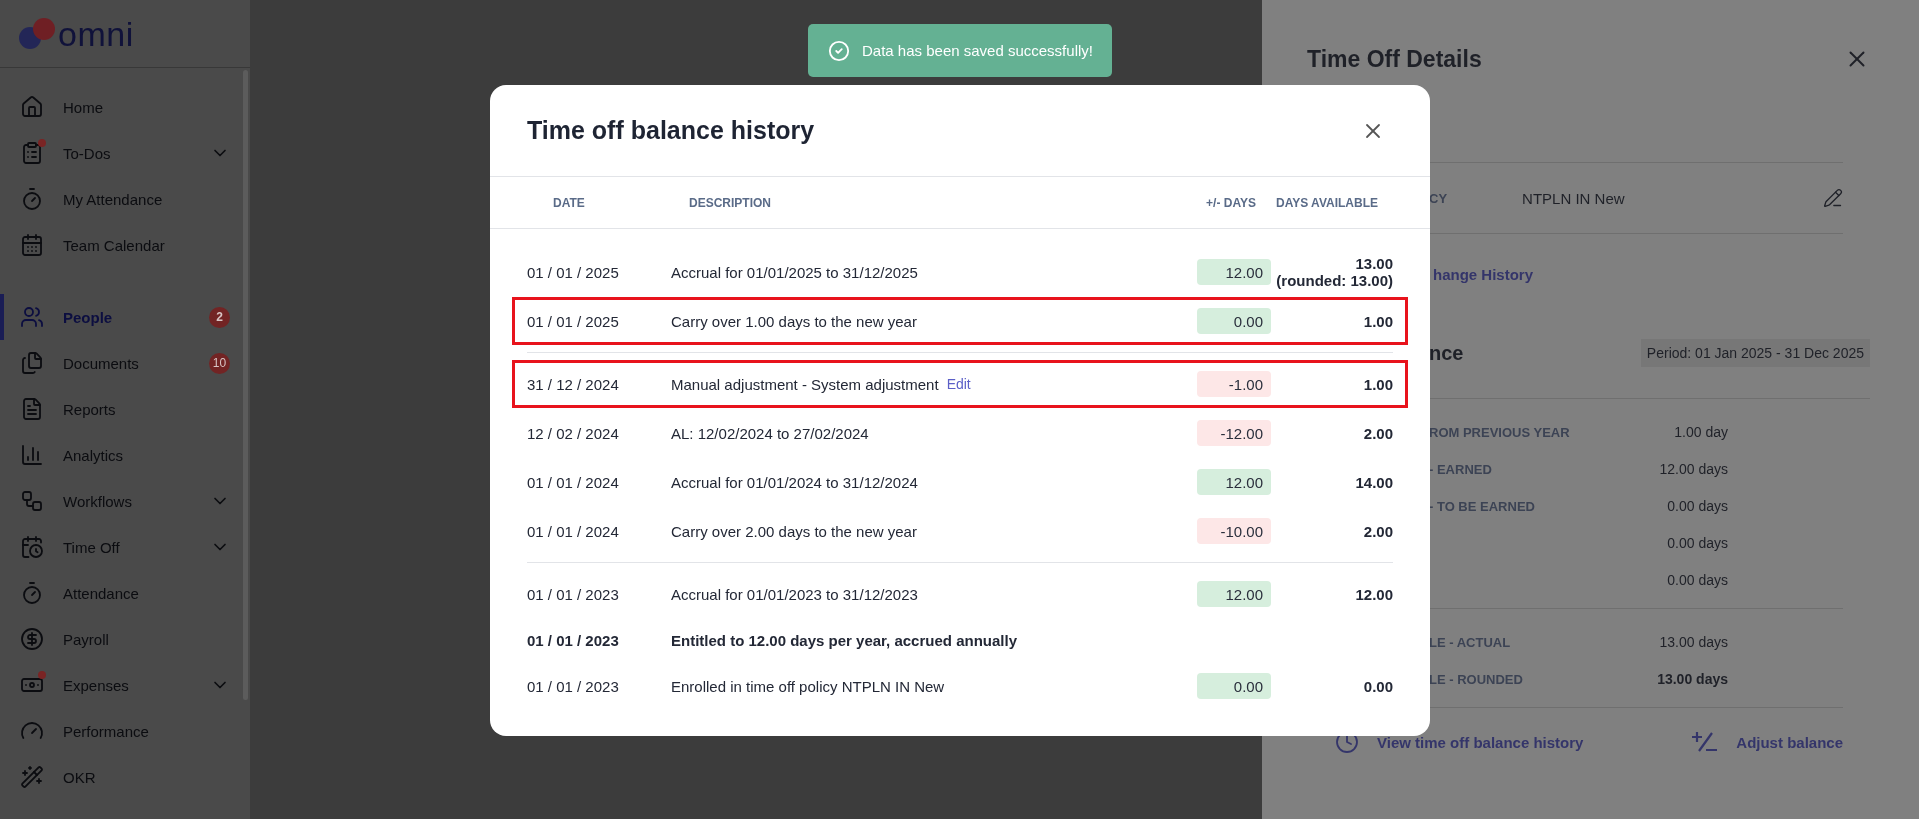  I want to click on balance-value: 1.00 day, so click(1700, 431).